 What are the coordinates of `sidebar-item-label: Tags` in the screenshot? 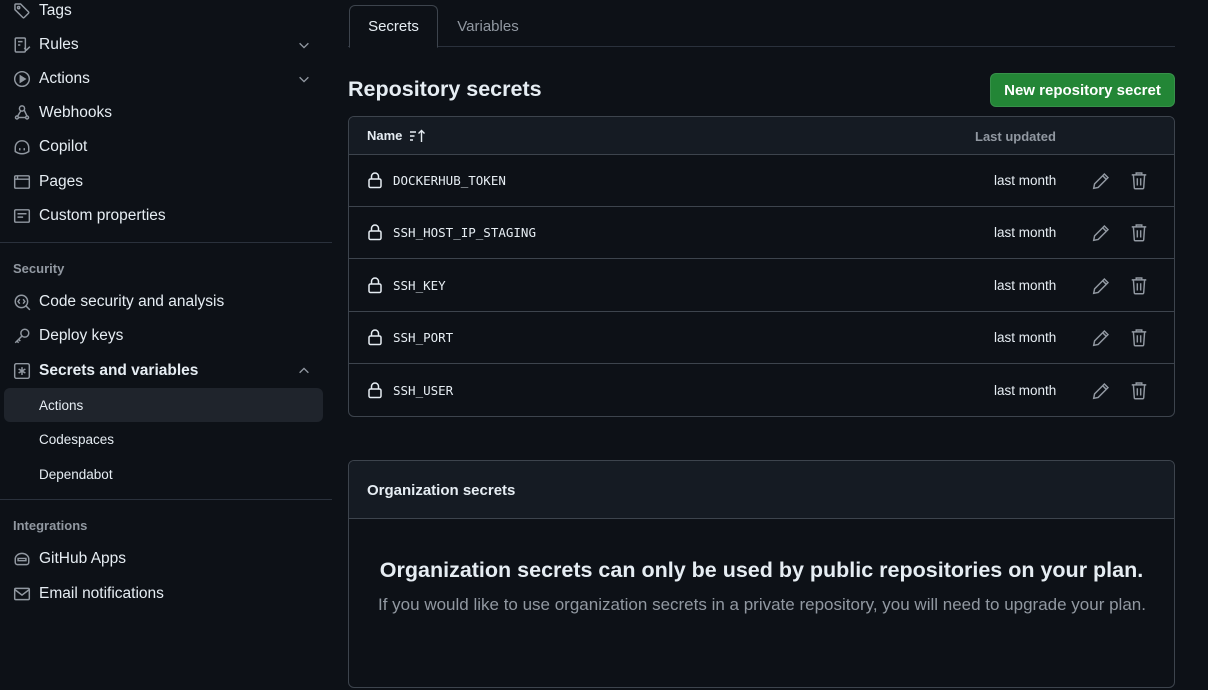 It's located at (55, 10).